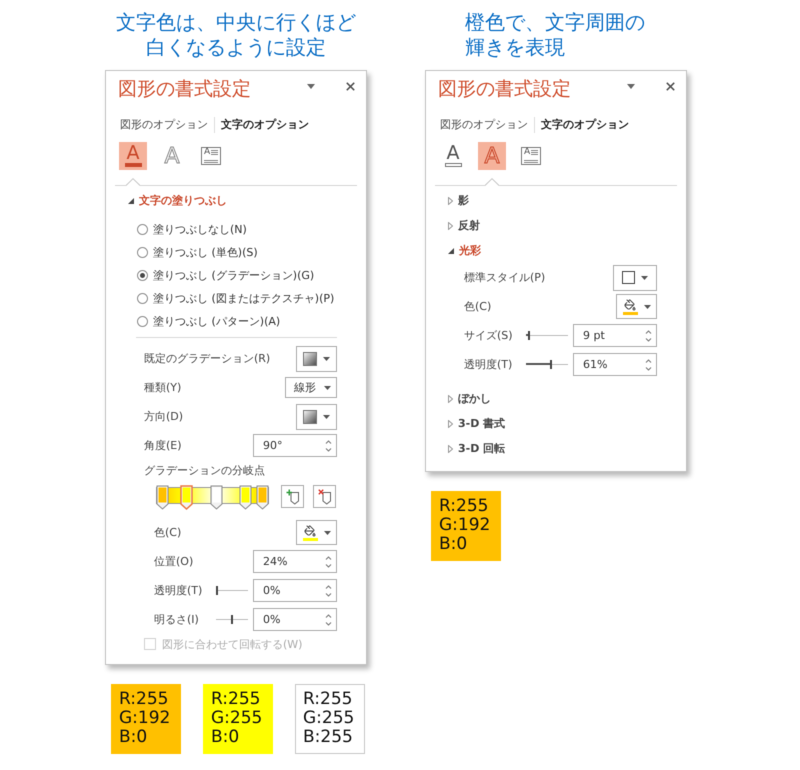 This screenshot has width=800, height=770. I want to click on type-select: 線形, so click(311, 387).